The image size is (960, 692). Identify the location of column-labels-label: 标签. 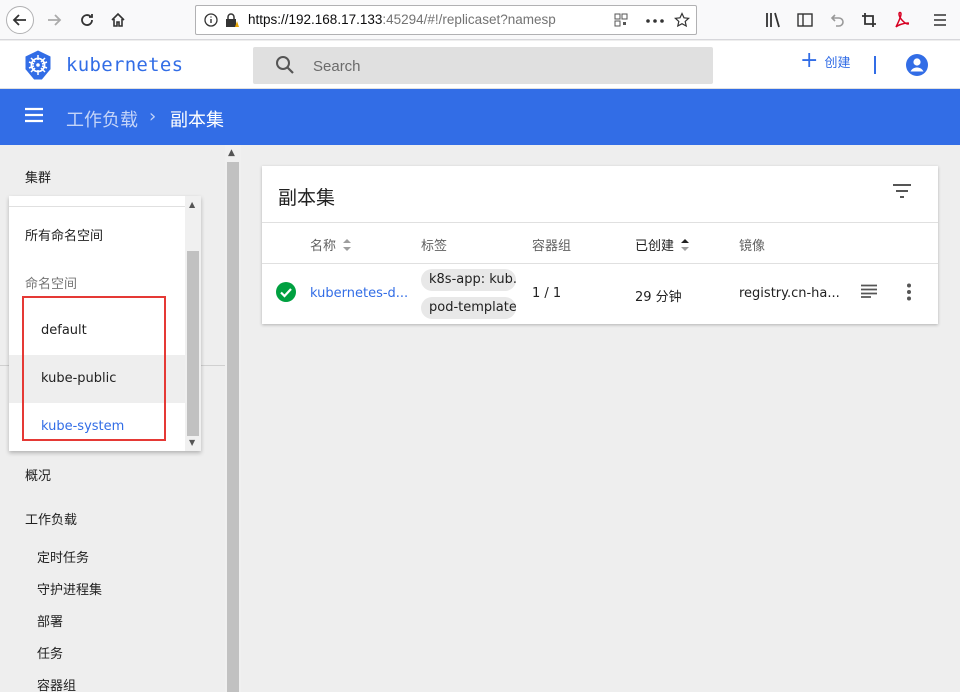
(434, 246).